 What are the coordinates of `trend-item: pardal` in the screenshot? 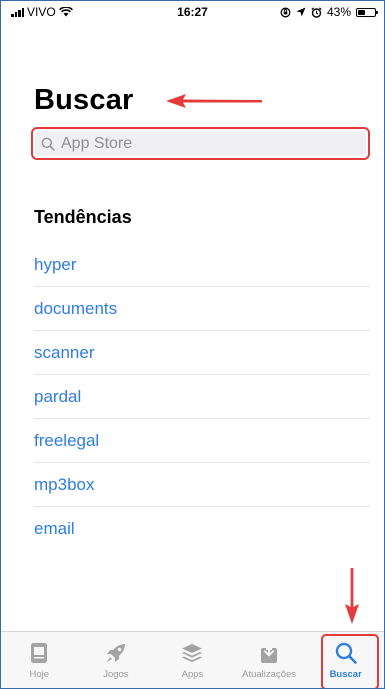 It's located at (202, 397).